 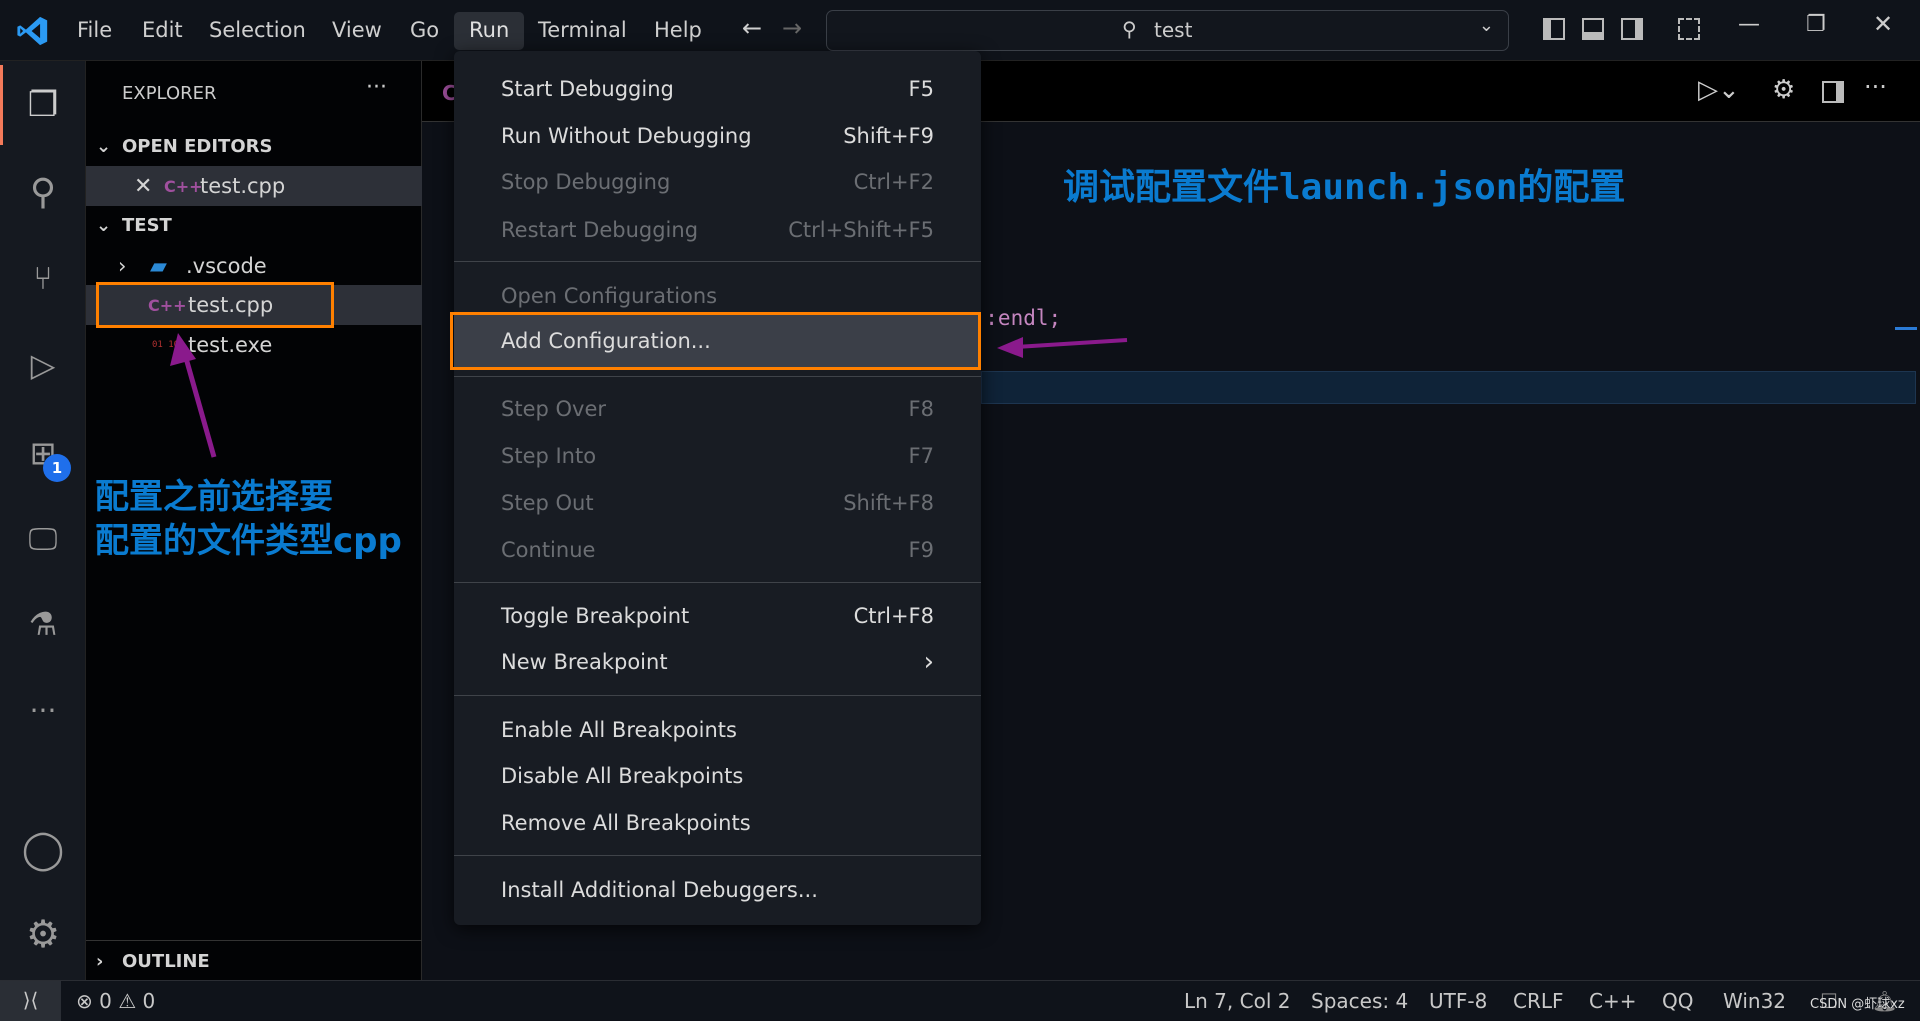 What do you see at coordinates (43, 278) in the screenshot?
I see `source-control-icon: ⑂` at bounding box center [43, 278].